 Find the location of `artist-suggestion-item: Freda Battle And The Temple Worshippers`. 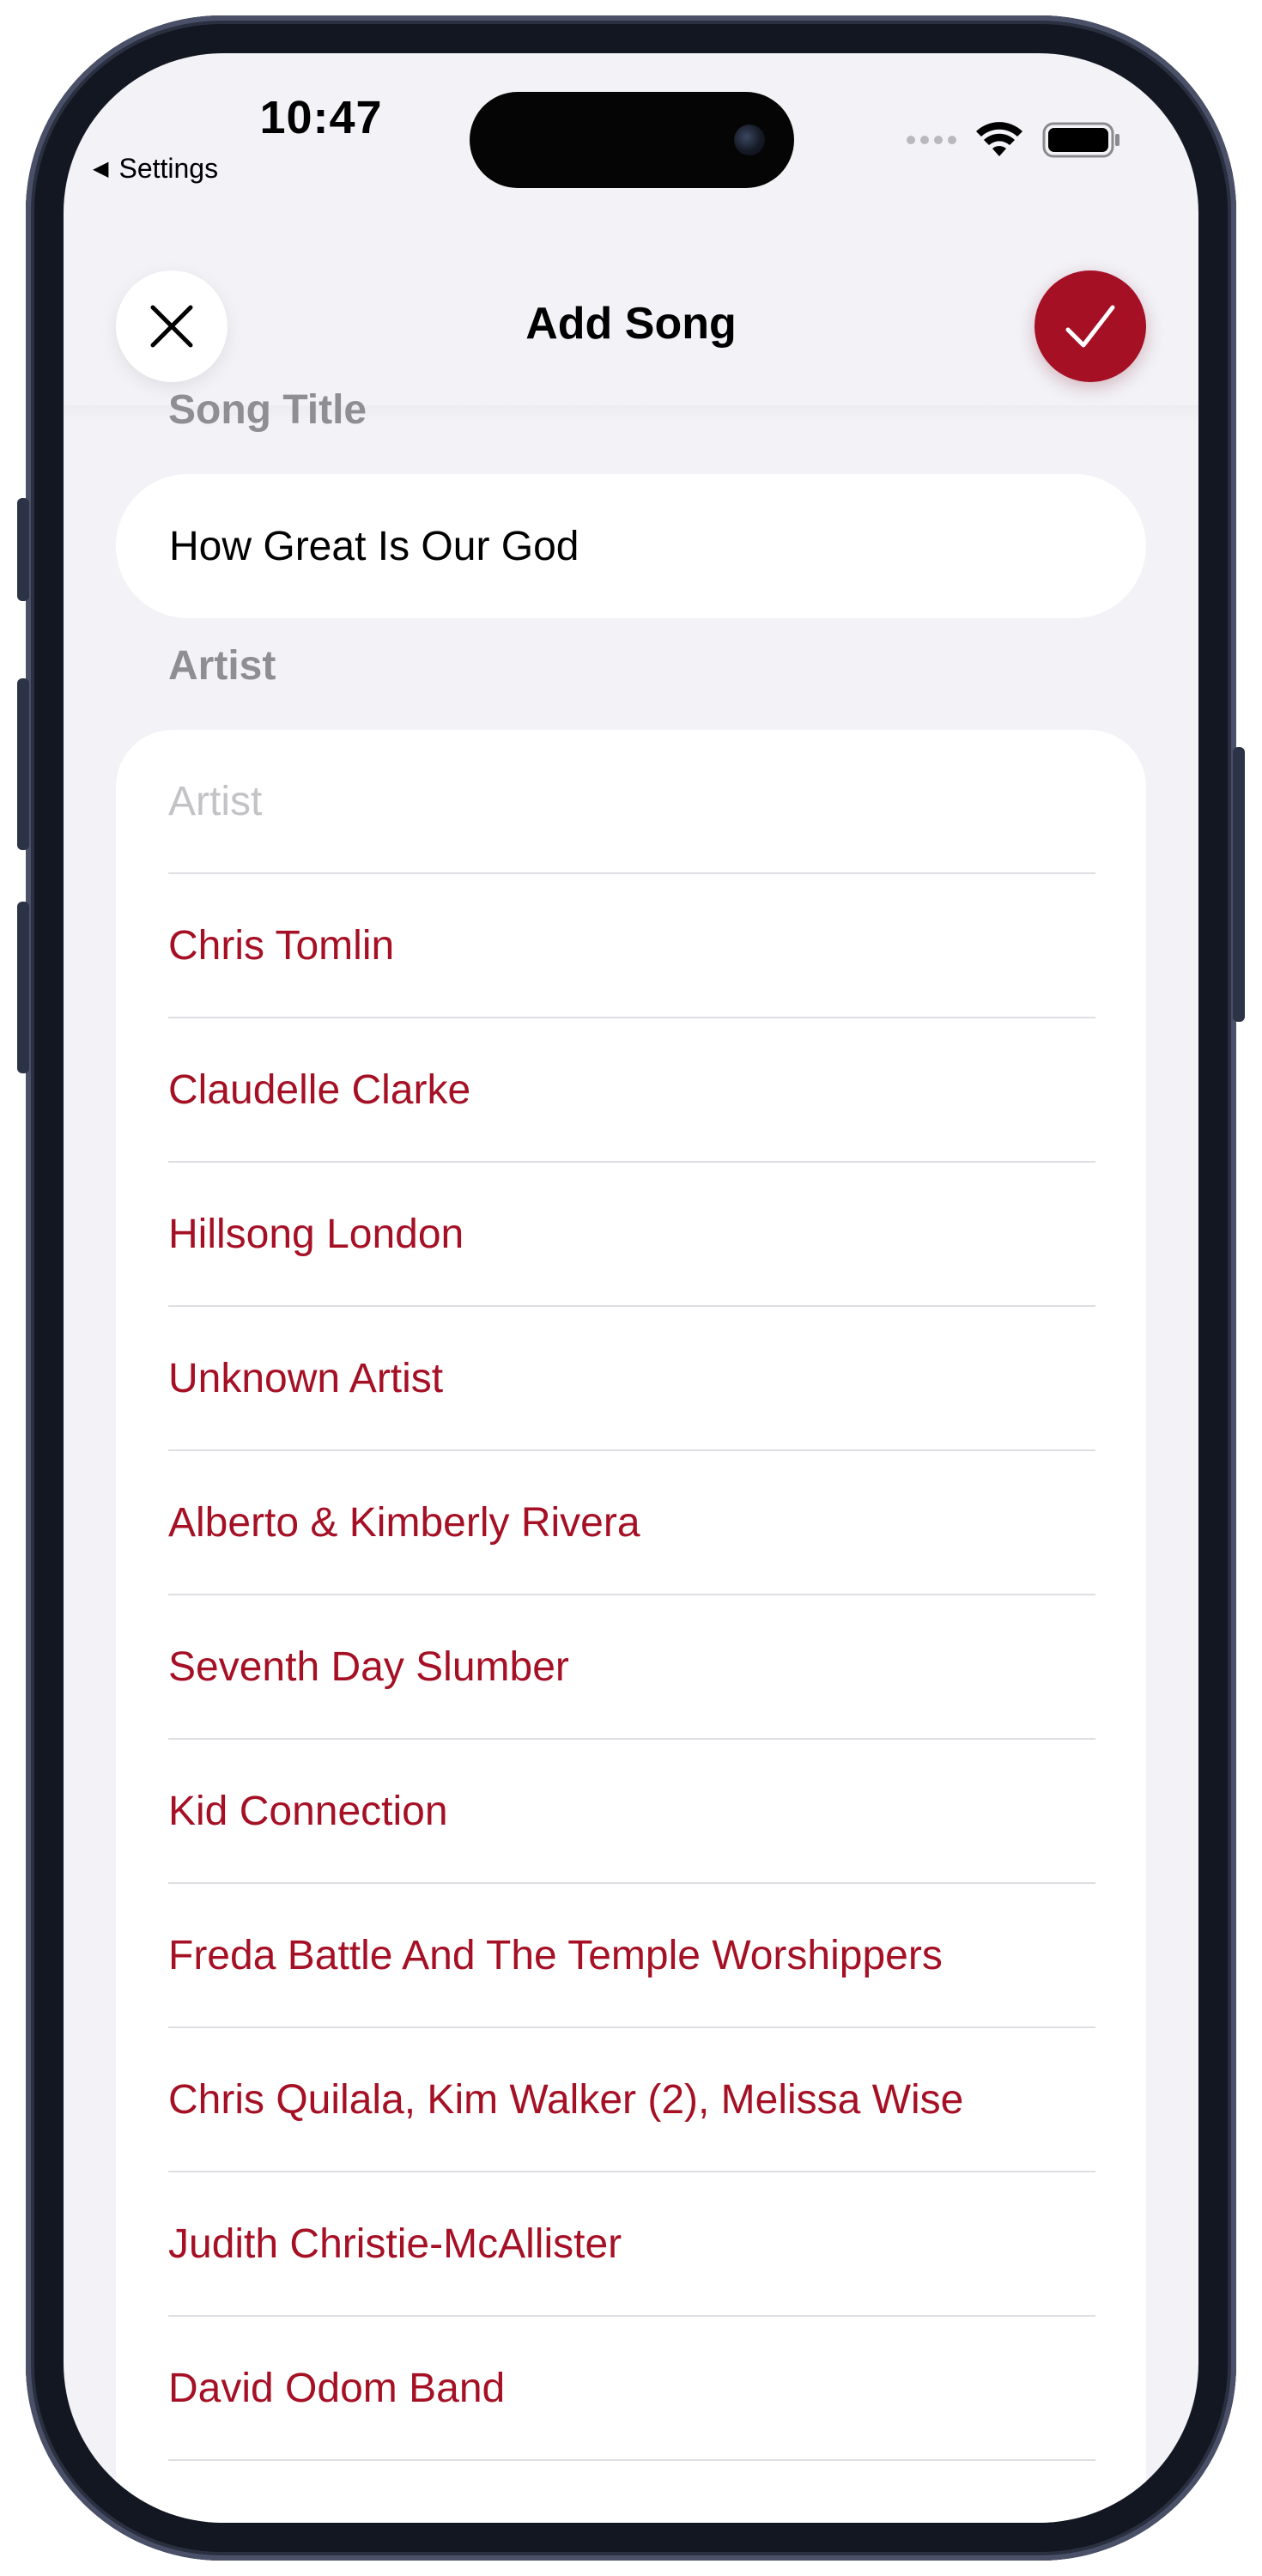

artist-suggestion-item: Freda Battle And The Temple Worshippers is located at coordinates (631, 1956).